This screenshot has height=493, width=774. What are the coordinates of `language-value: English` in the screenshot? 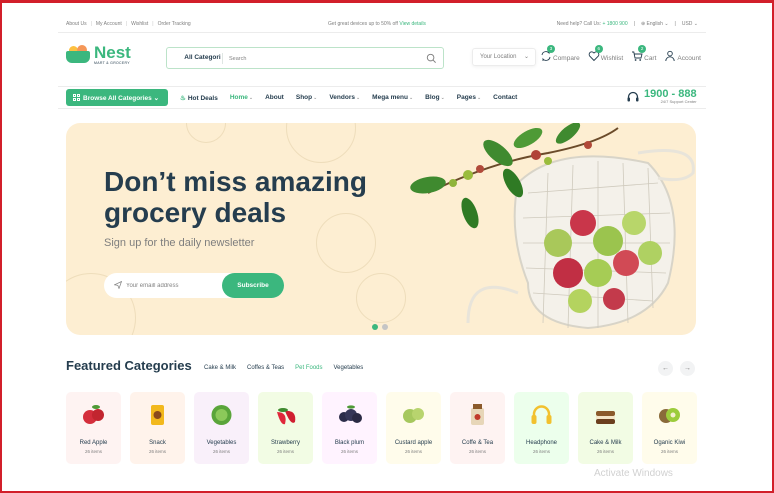 It's located at (654, 24).